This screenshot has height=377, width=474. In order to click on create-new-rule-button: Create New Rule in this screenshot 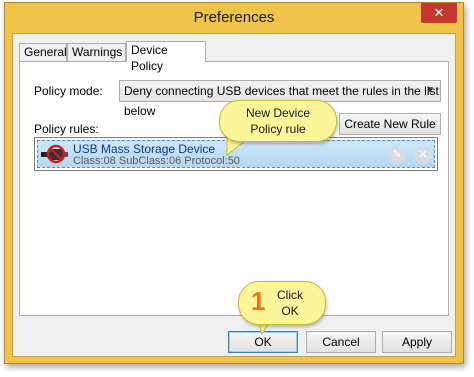, I will do `click(390, 124)`.